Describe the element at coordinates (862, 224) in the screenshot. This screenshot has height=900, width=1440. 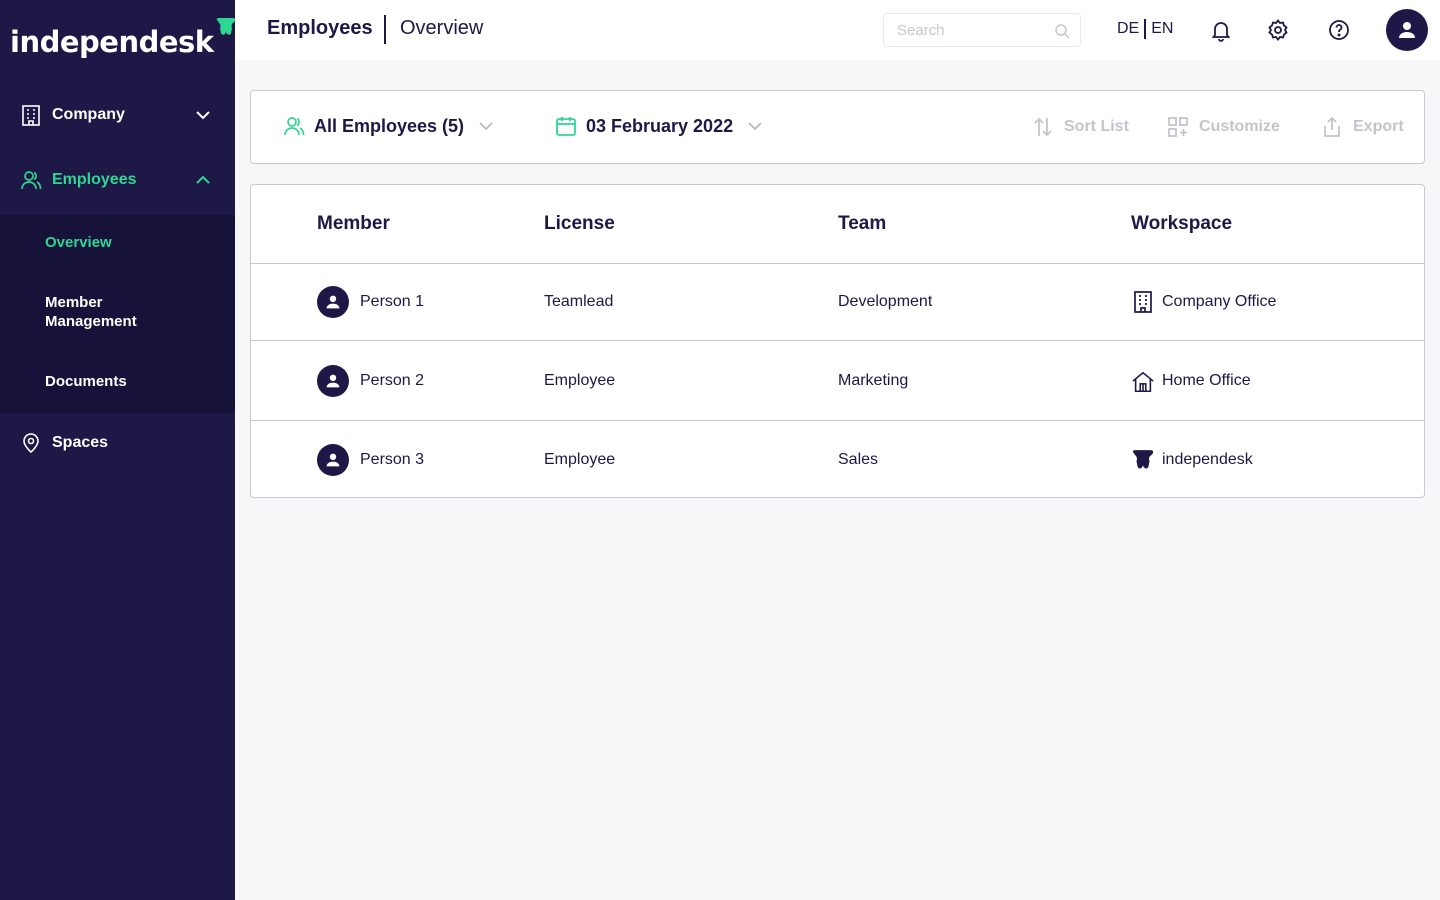
I see `column-header-team: Team` at that location.